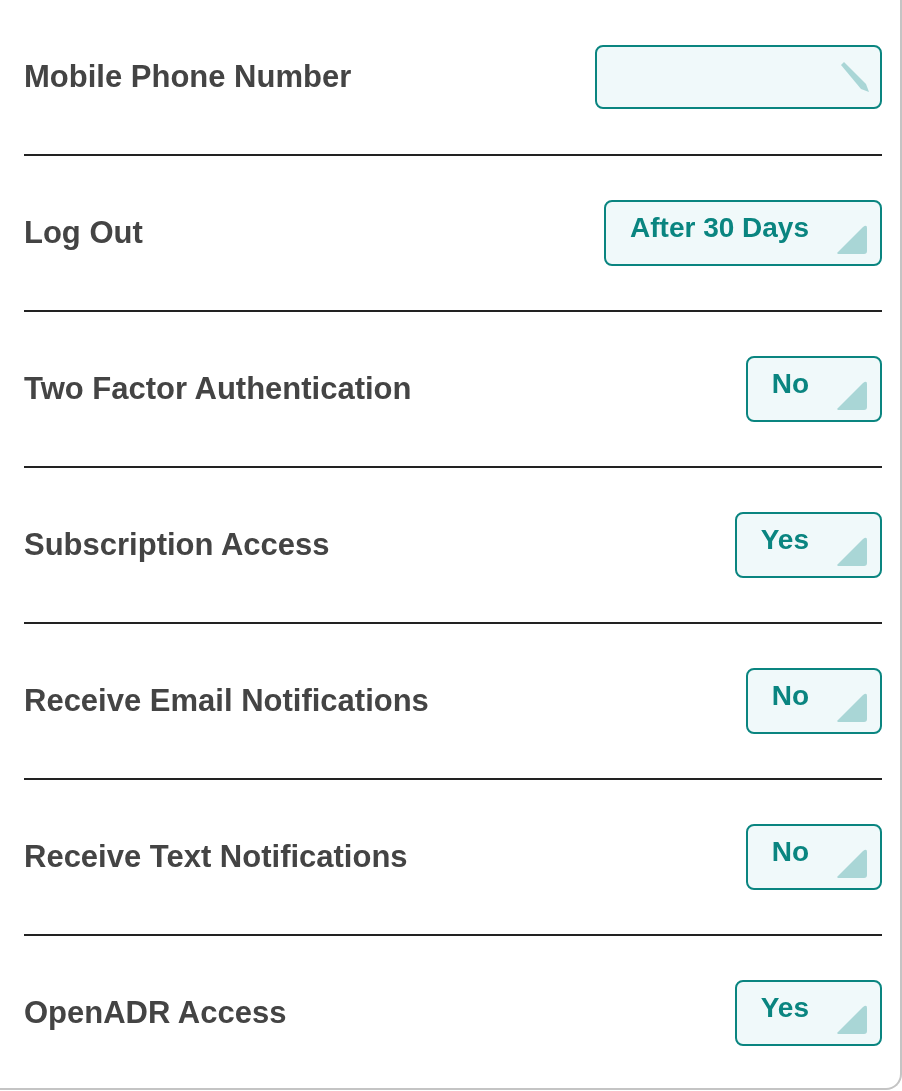 The image size is (902, 1091). Describe the element at coordinates (177, 545) in the screenshot. I see `setting-label: Subscription Access` at that location.